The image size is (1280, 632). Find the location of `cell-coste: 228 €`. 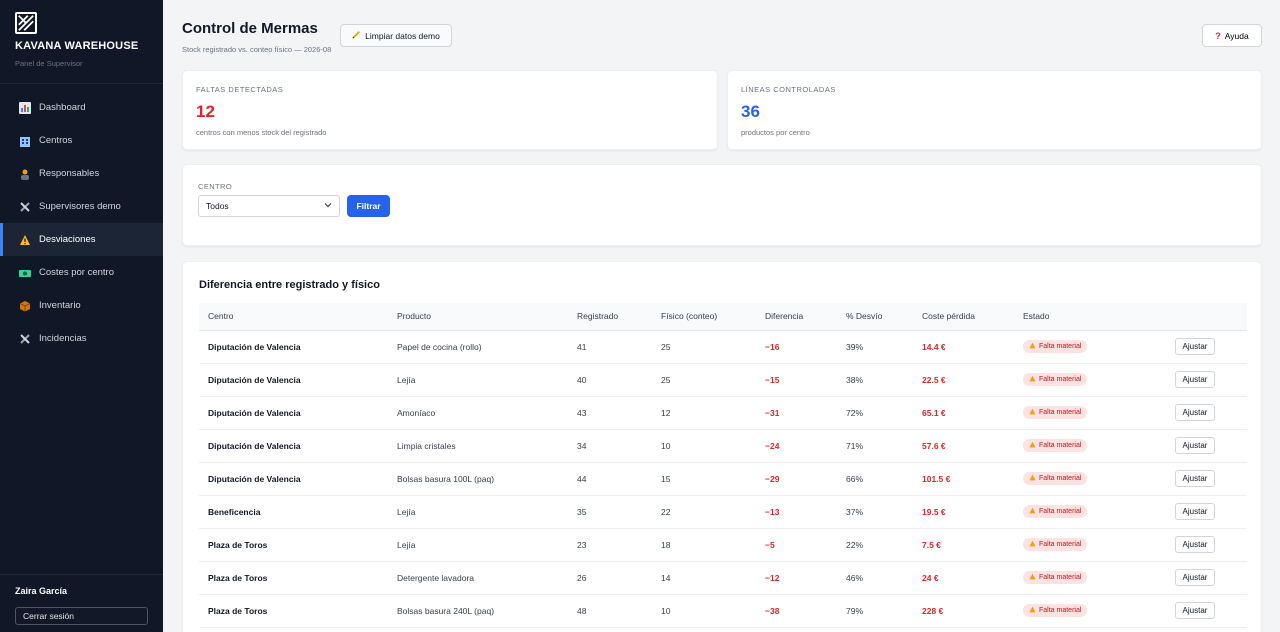

cell-coste: 228 € is located at coordinates (963, 611).